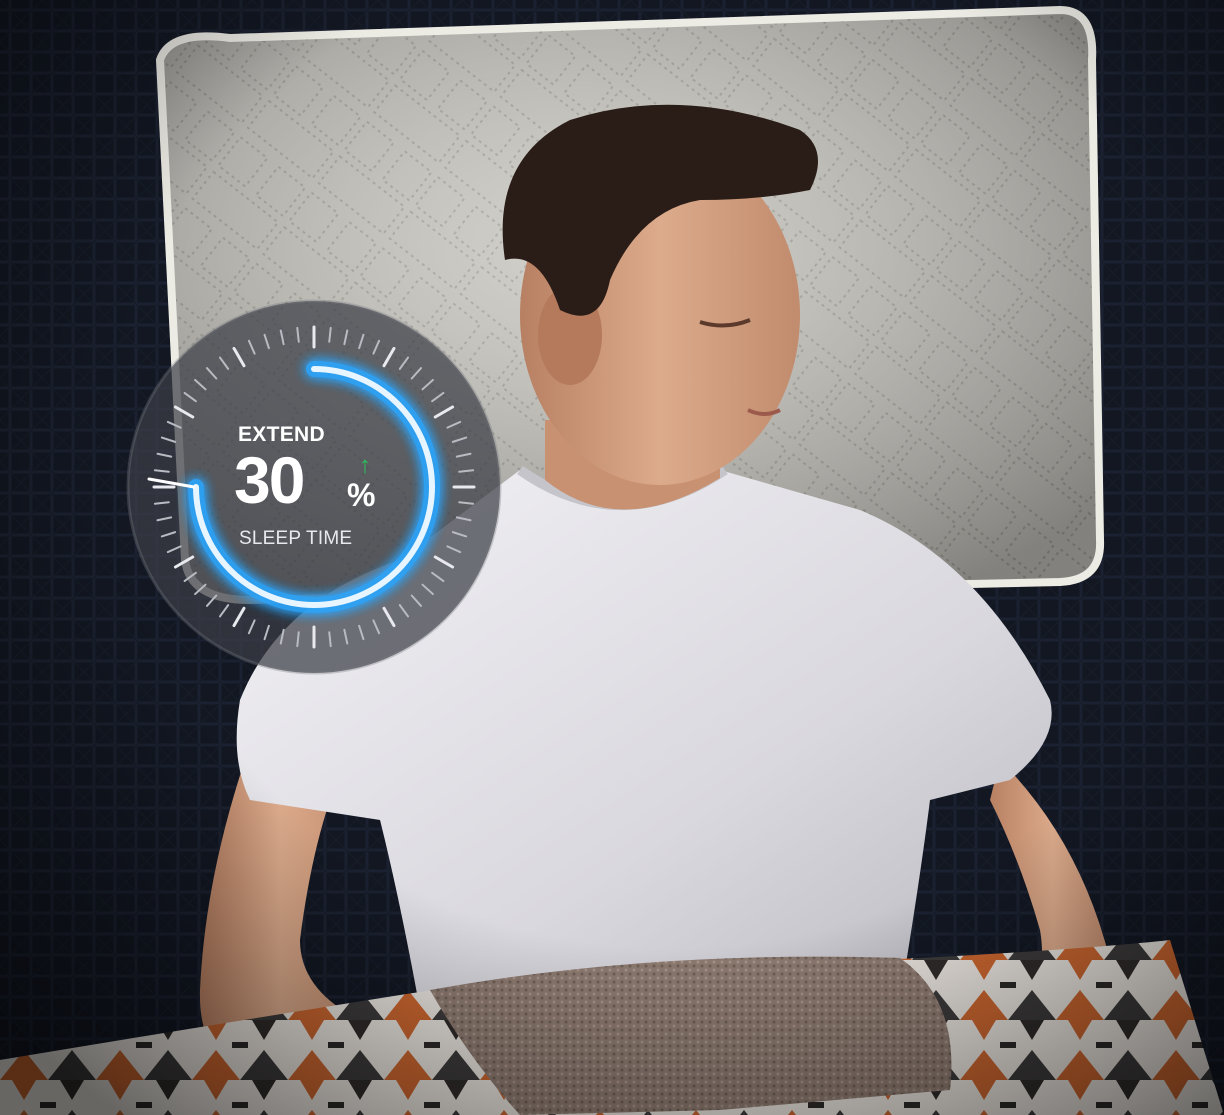 The height and width of the screenshot is (1115, 1224). What do you see at coordinates (269, 480) in the screenshot?
I see `badge-value: 30` at bounding box center [269, 480].